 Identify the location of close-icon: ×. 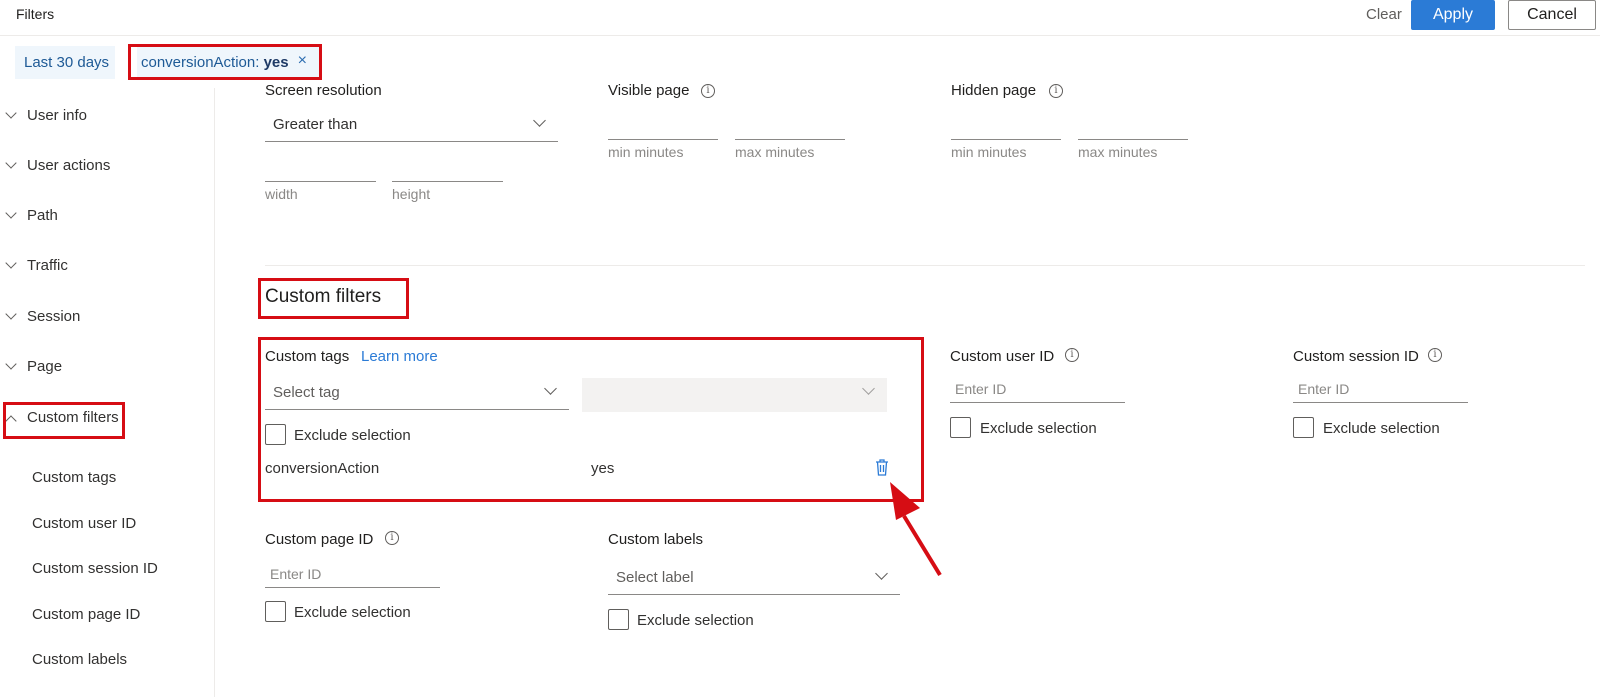
(302, 61).